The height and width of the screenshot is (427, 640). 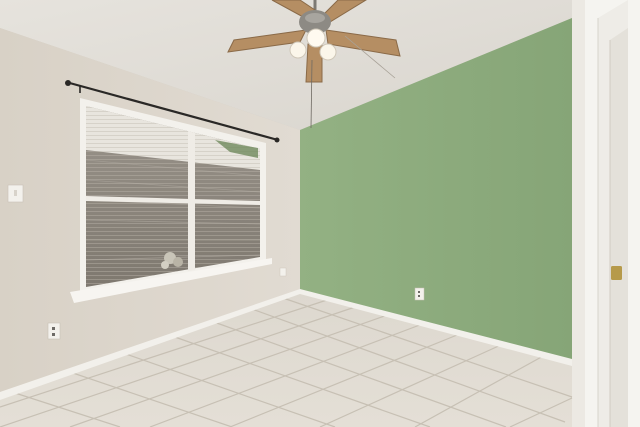 I want to click on window-mullion, so click(x=191, y=201).